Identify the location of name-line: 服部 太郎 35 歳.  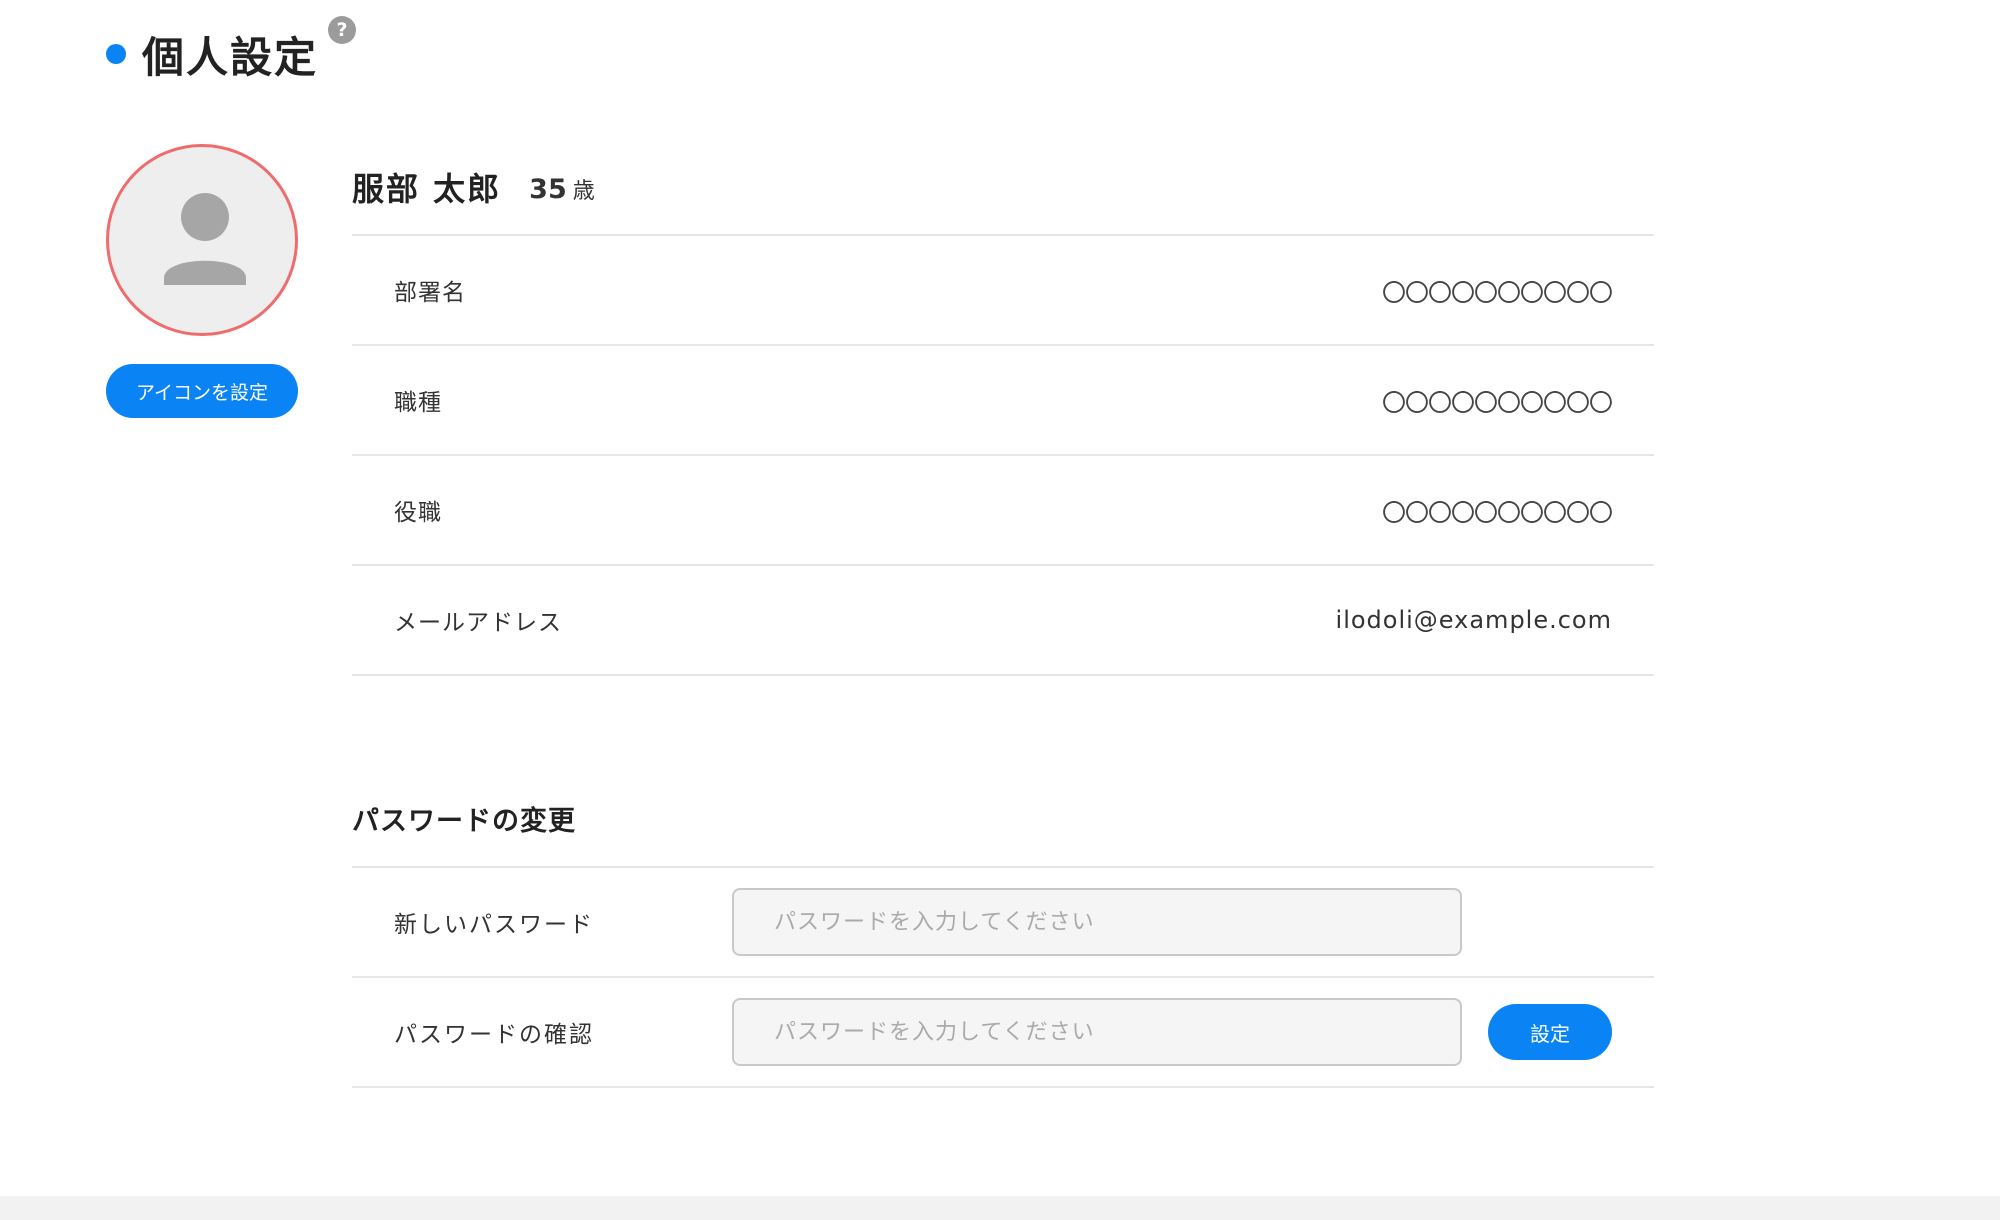
(1003, 188).